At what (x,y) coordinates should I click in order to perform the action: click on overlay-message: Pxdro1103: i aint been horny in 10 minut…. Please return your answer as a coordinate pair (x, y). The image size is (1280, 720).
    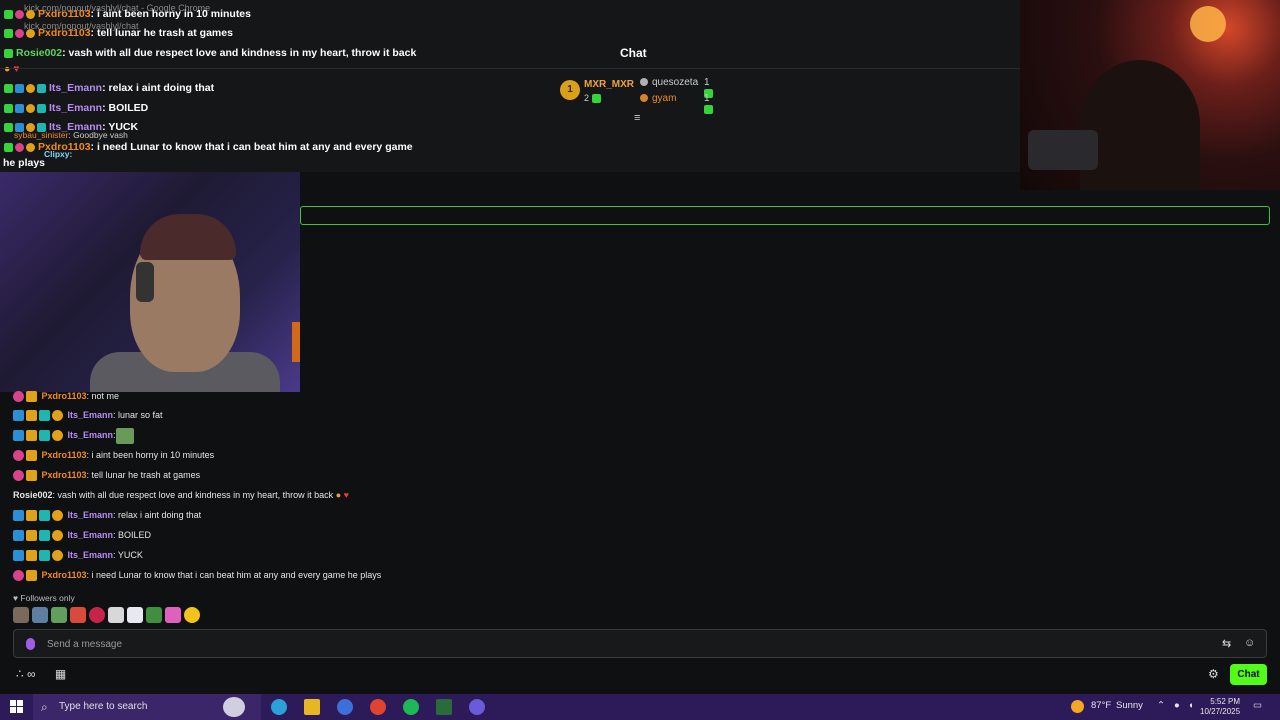
    Looking at the image, I should click on (127, 14).